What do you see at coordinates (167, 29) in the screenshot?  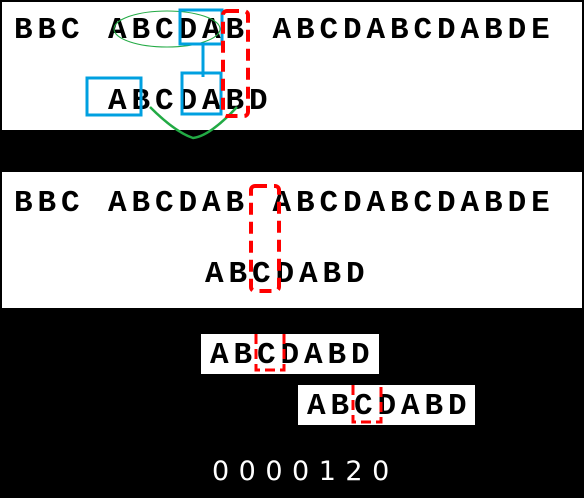 I see `matched-prefix-ellipse` at bounding box center [167, 29].